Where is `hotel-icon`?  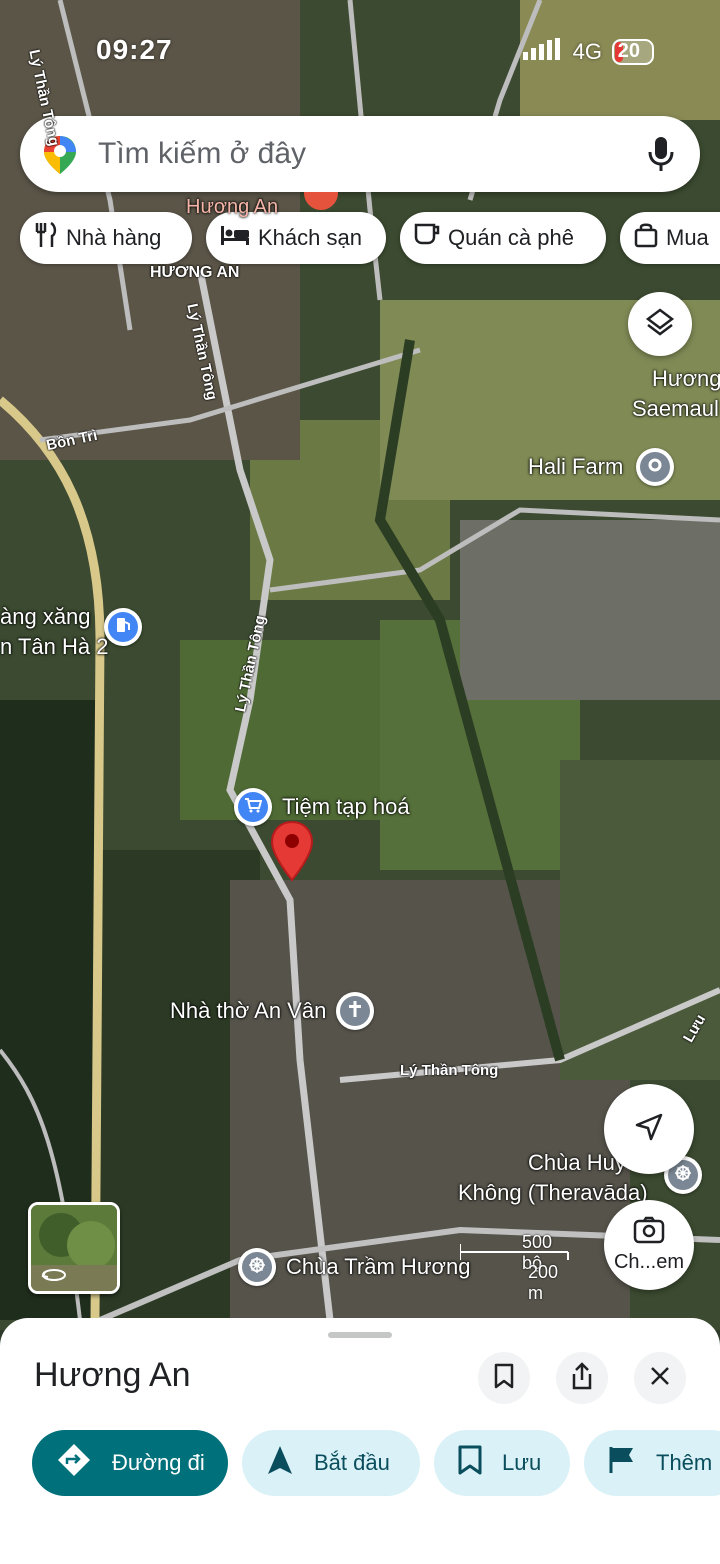
hotel-icon is located at coordinates (239, 238).